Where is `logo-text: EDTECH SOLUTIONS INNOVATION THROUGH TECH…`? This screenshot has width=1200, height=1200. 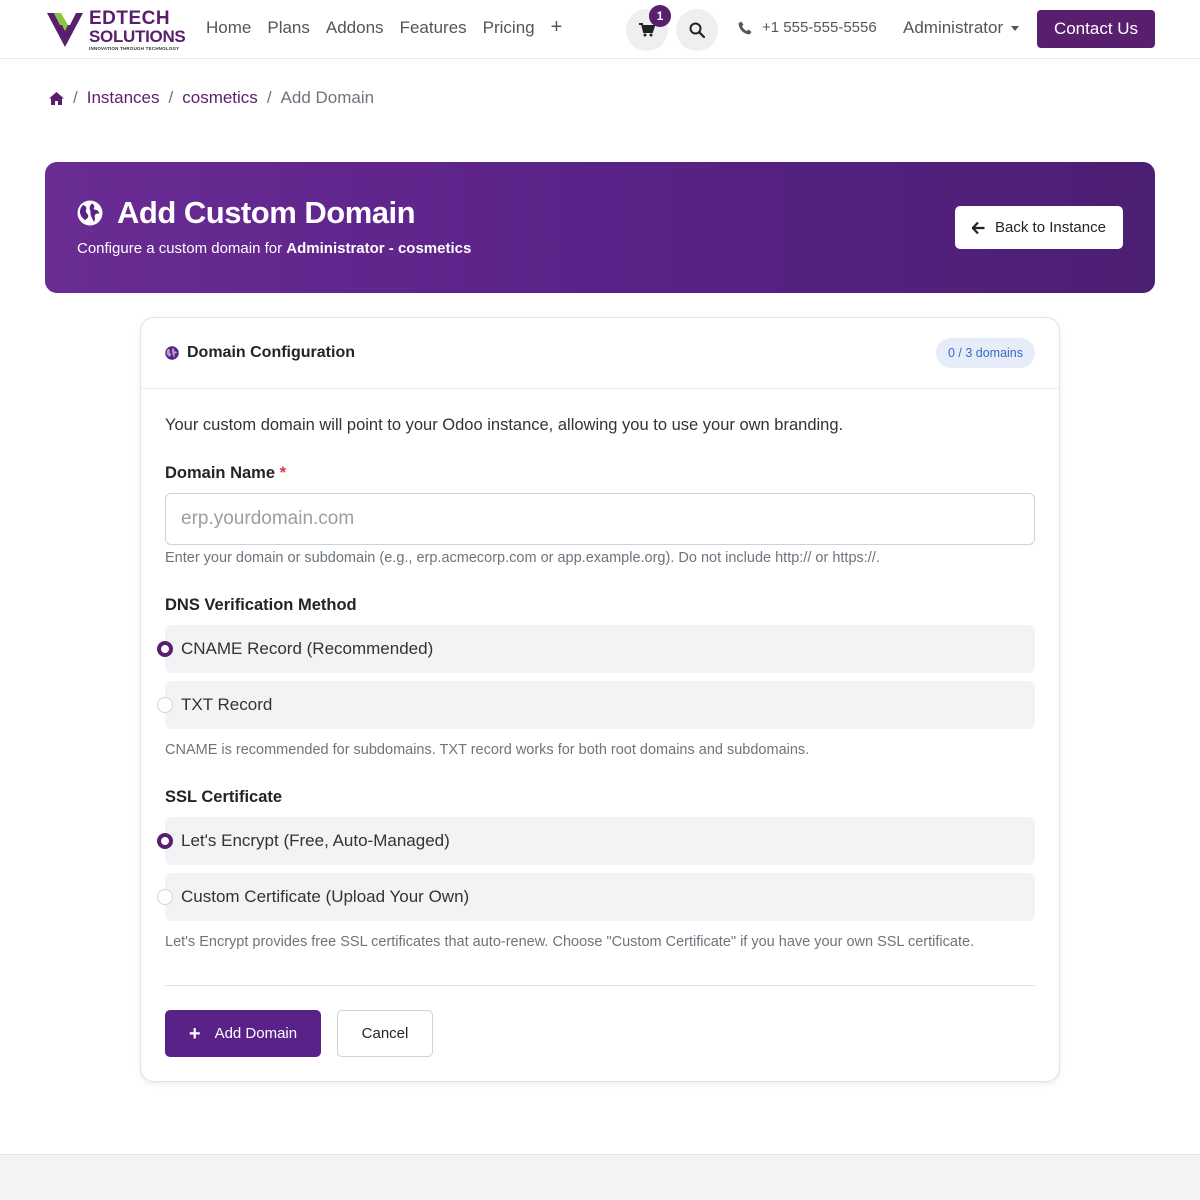
logo-text: EDTECH SOLUTIONS INNOVATION THROUGH TECH… is located at coordinates (137, 30).